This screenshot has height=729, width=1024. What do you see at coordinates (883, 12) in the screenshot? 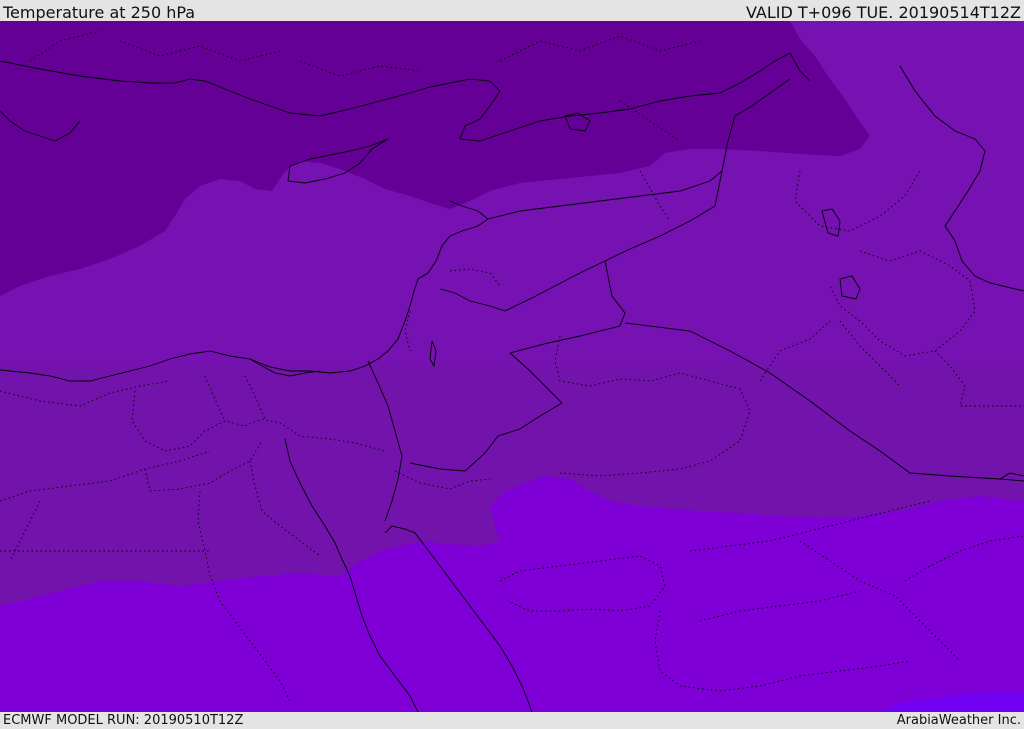
I see `valid-time-label: VALID T+096 TUE. 20190514T12Z` at bounding box center [883, 12].